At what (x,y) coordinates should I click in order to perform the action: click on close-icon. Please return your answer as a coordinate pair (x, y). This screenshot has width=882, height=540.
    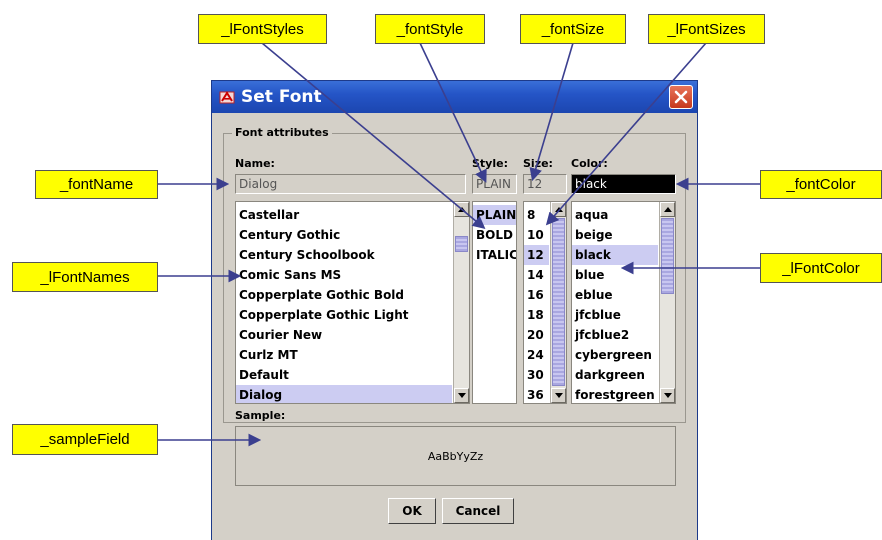
    Looking at the image, I should click on (681, 97).